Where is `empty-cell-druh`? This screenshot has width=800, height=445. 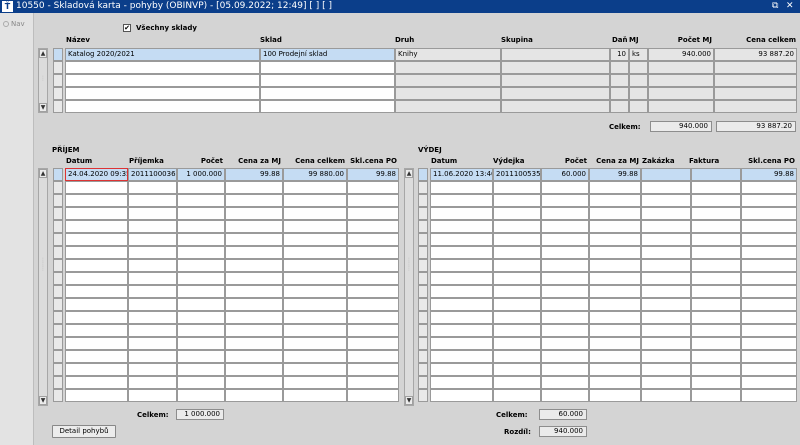
empty-cell-druh is located at coordinates (448, 80).